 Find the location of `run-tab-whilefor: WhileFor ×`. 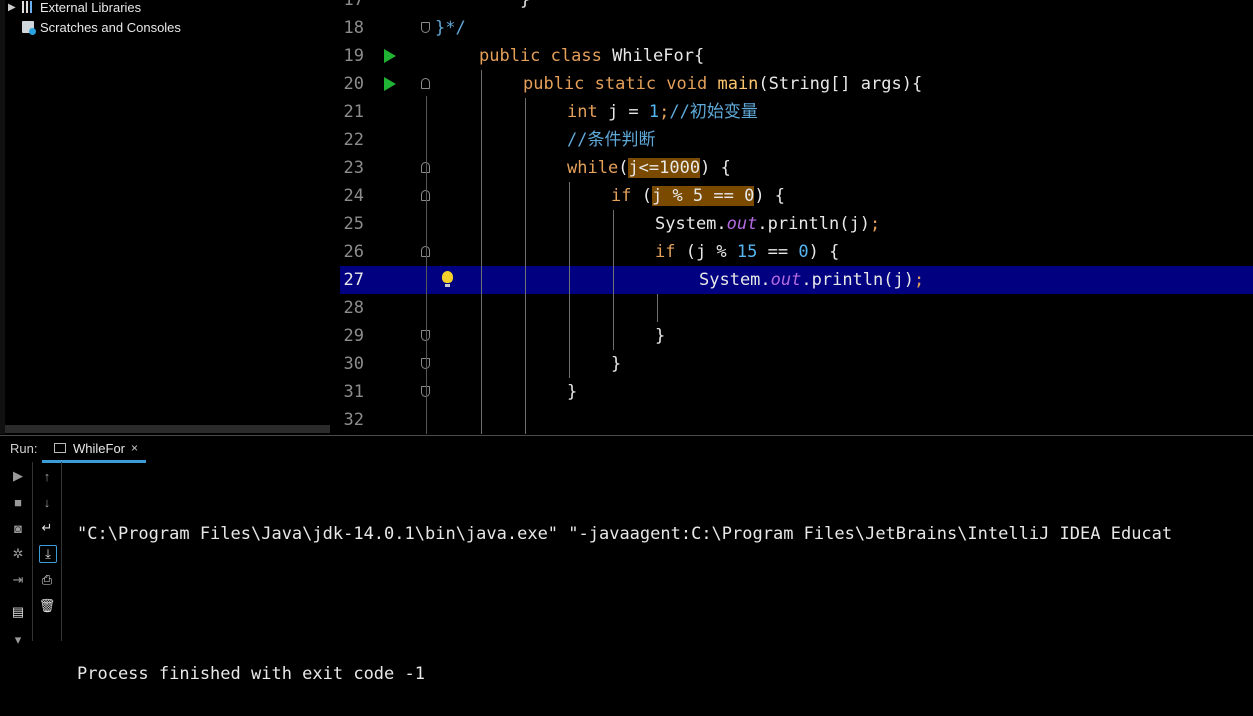

run-tab-whilefor: WhileFor × is located at coordinates (94, 449).